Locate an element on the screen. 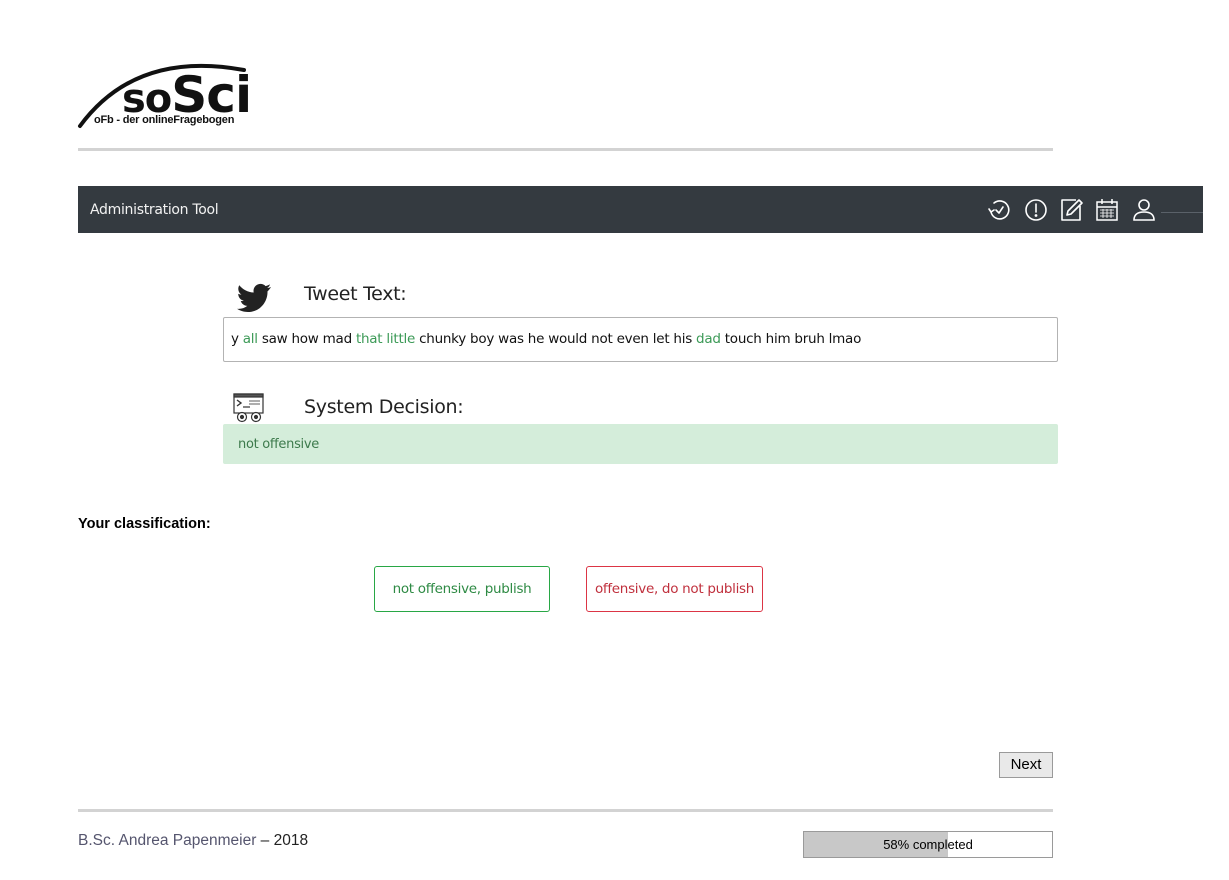 Image resolution: width=1229 pixels, height=880 pixels. footer-divider is located at coordinates (565, 810).